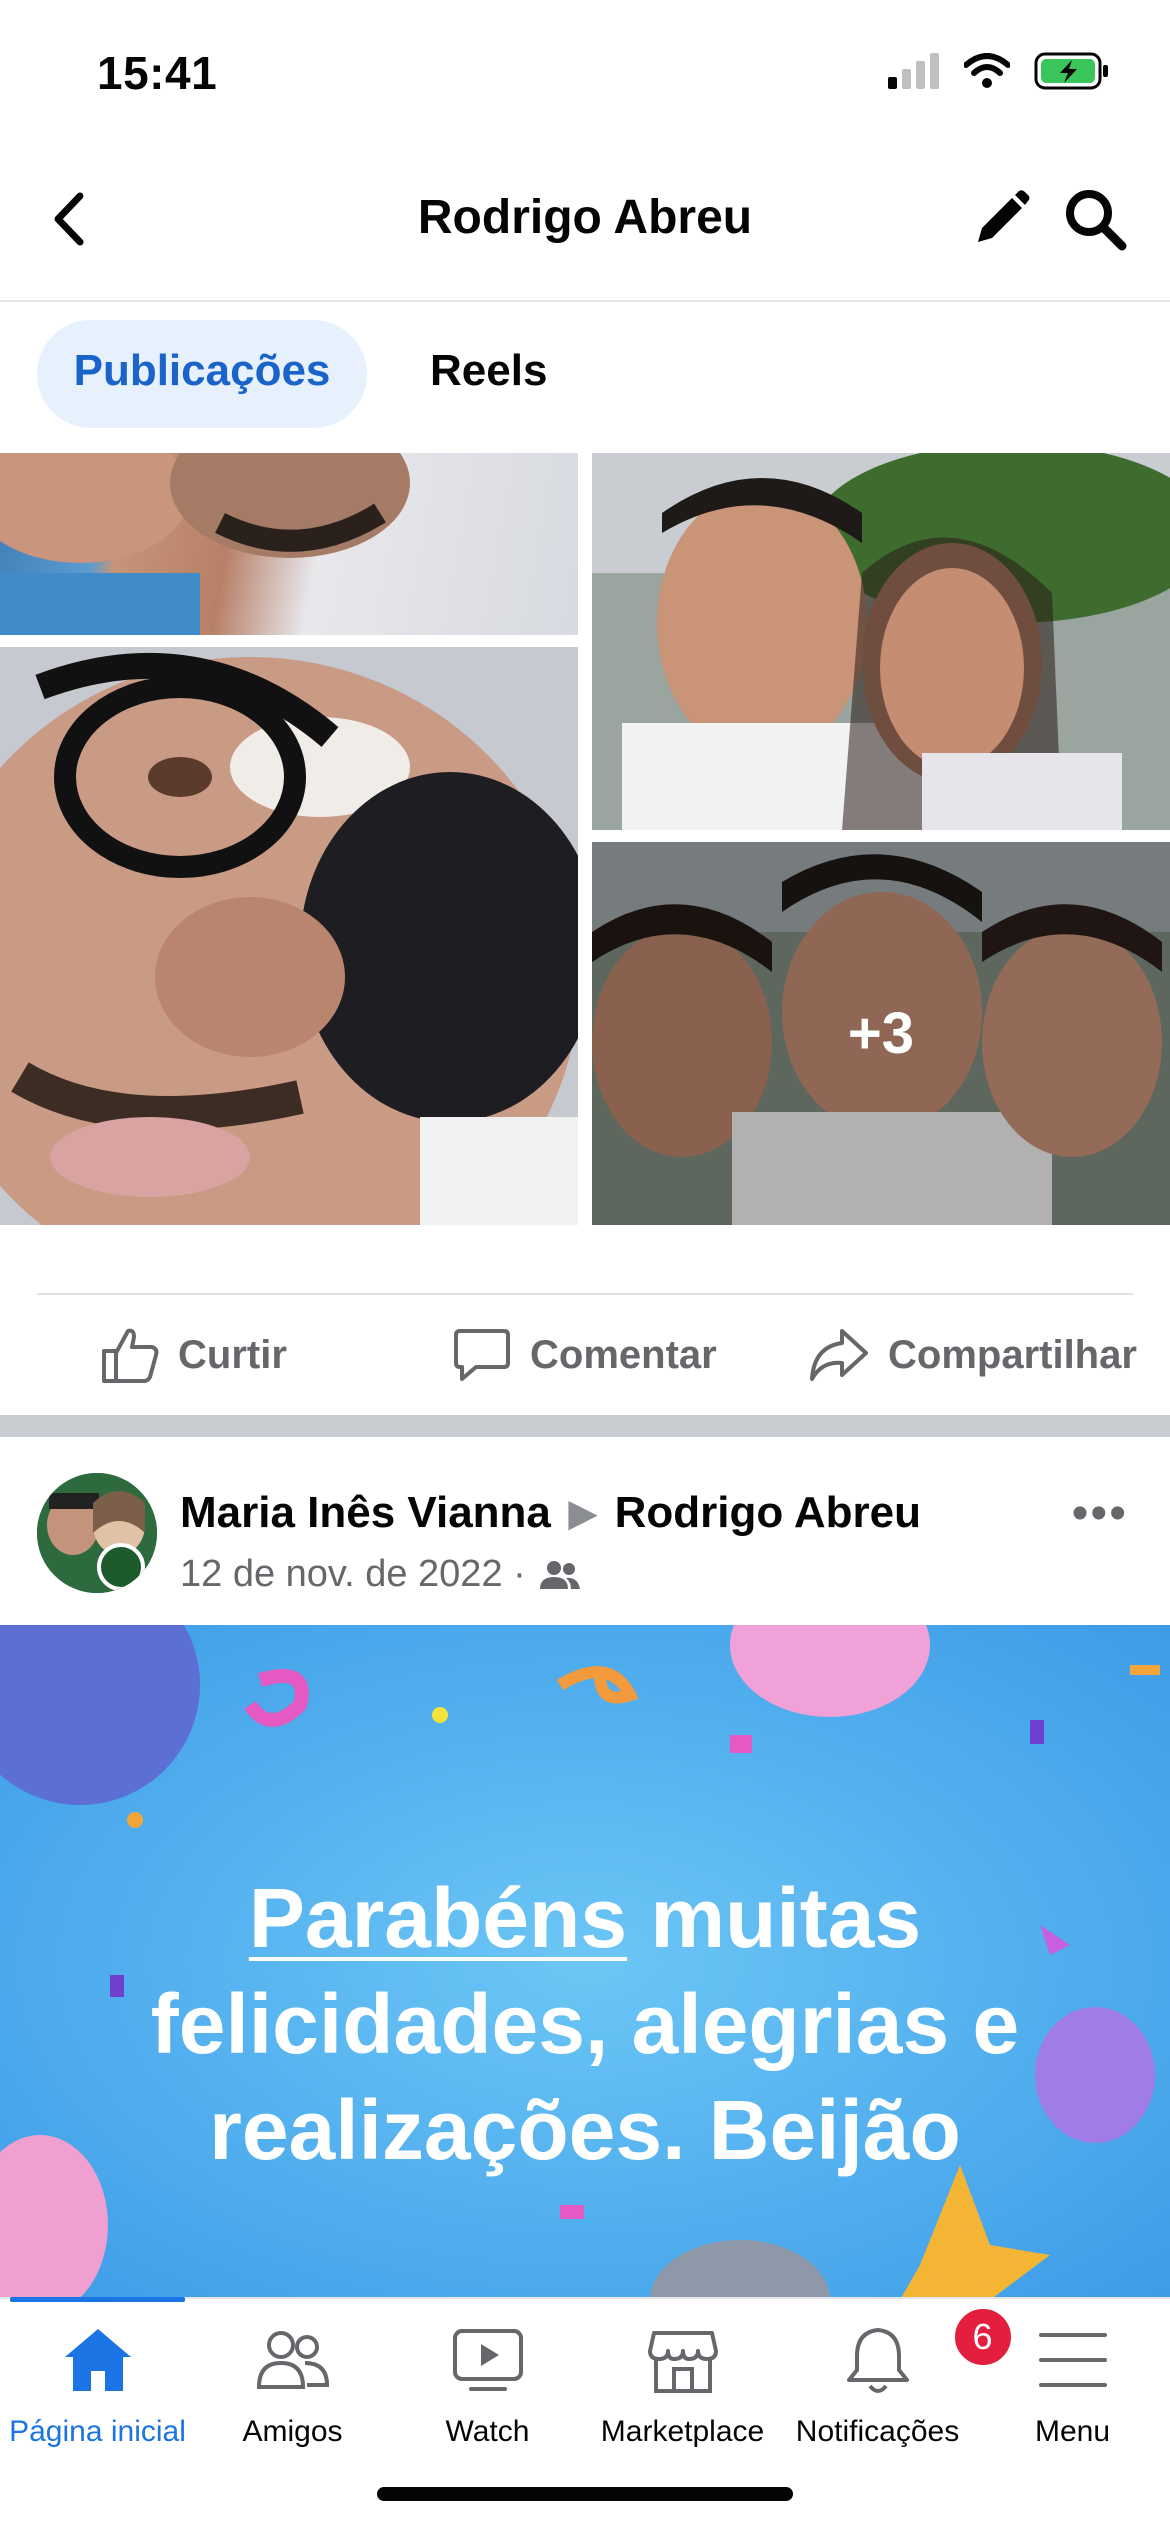 This screenshot has height=2534, width=1170. What do you see at coordinates (1100, 1513) in the screenshot?
I see `more-options-icon: •••` at bounding box center [1100, 1513].